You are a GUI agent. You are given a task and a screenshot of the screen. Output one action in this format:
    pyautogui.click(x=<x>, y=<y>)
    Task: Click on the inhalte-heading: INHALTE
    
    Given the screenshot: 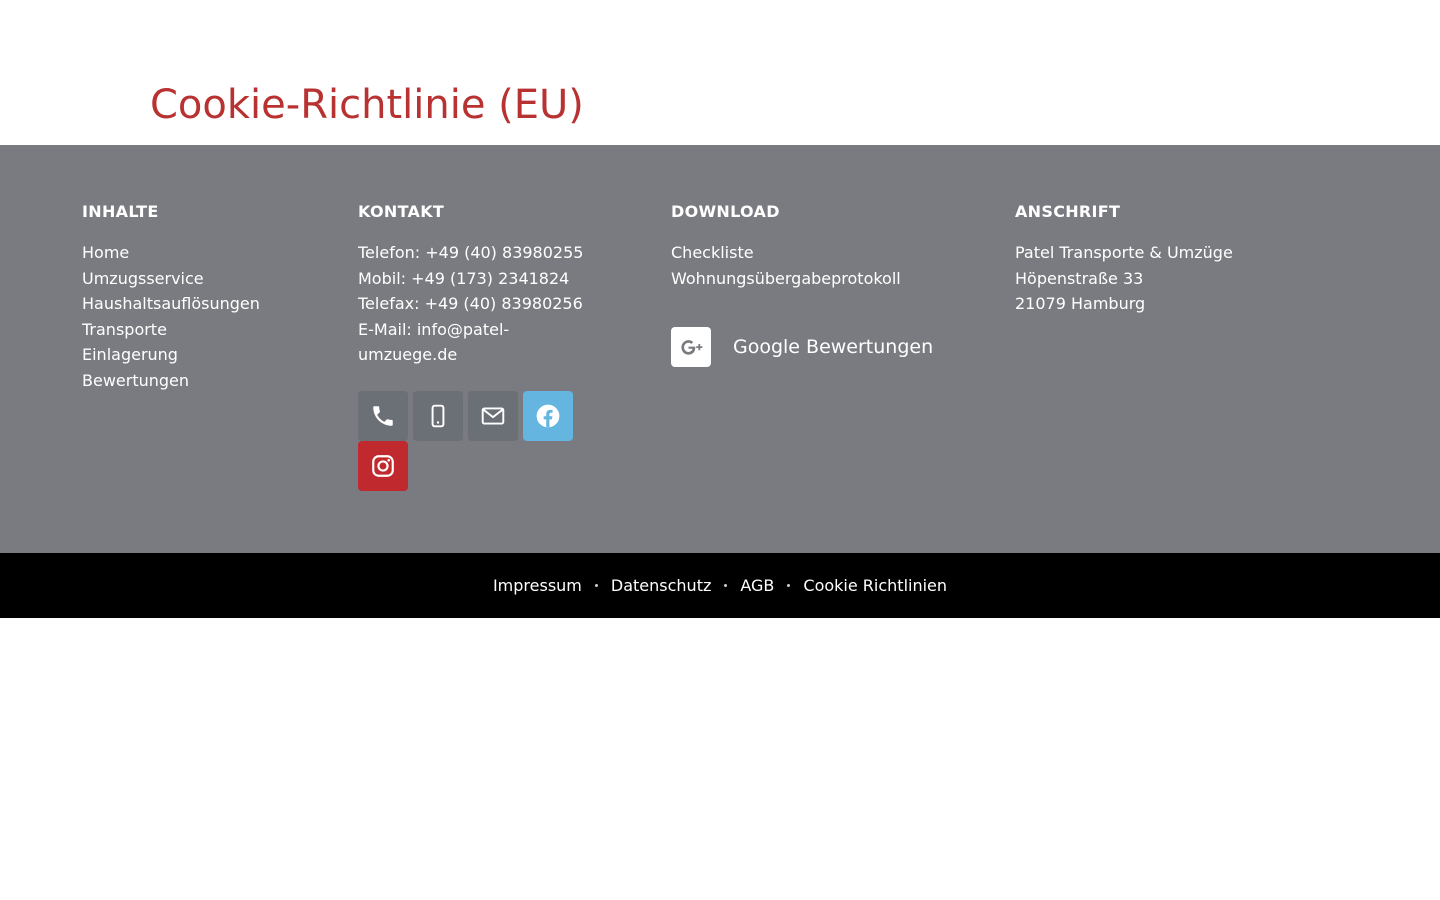 What is the action you would take?
    pyautogui.click(x=120, y=211)
    